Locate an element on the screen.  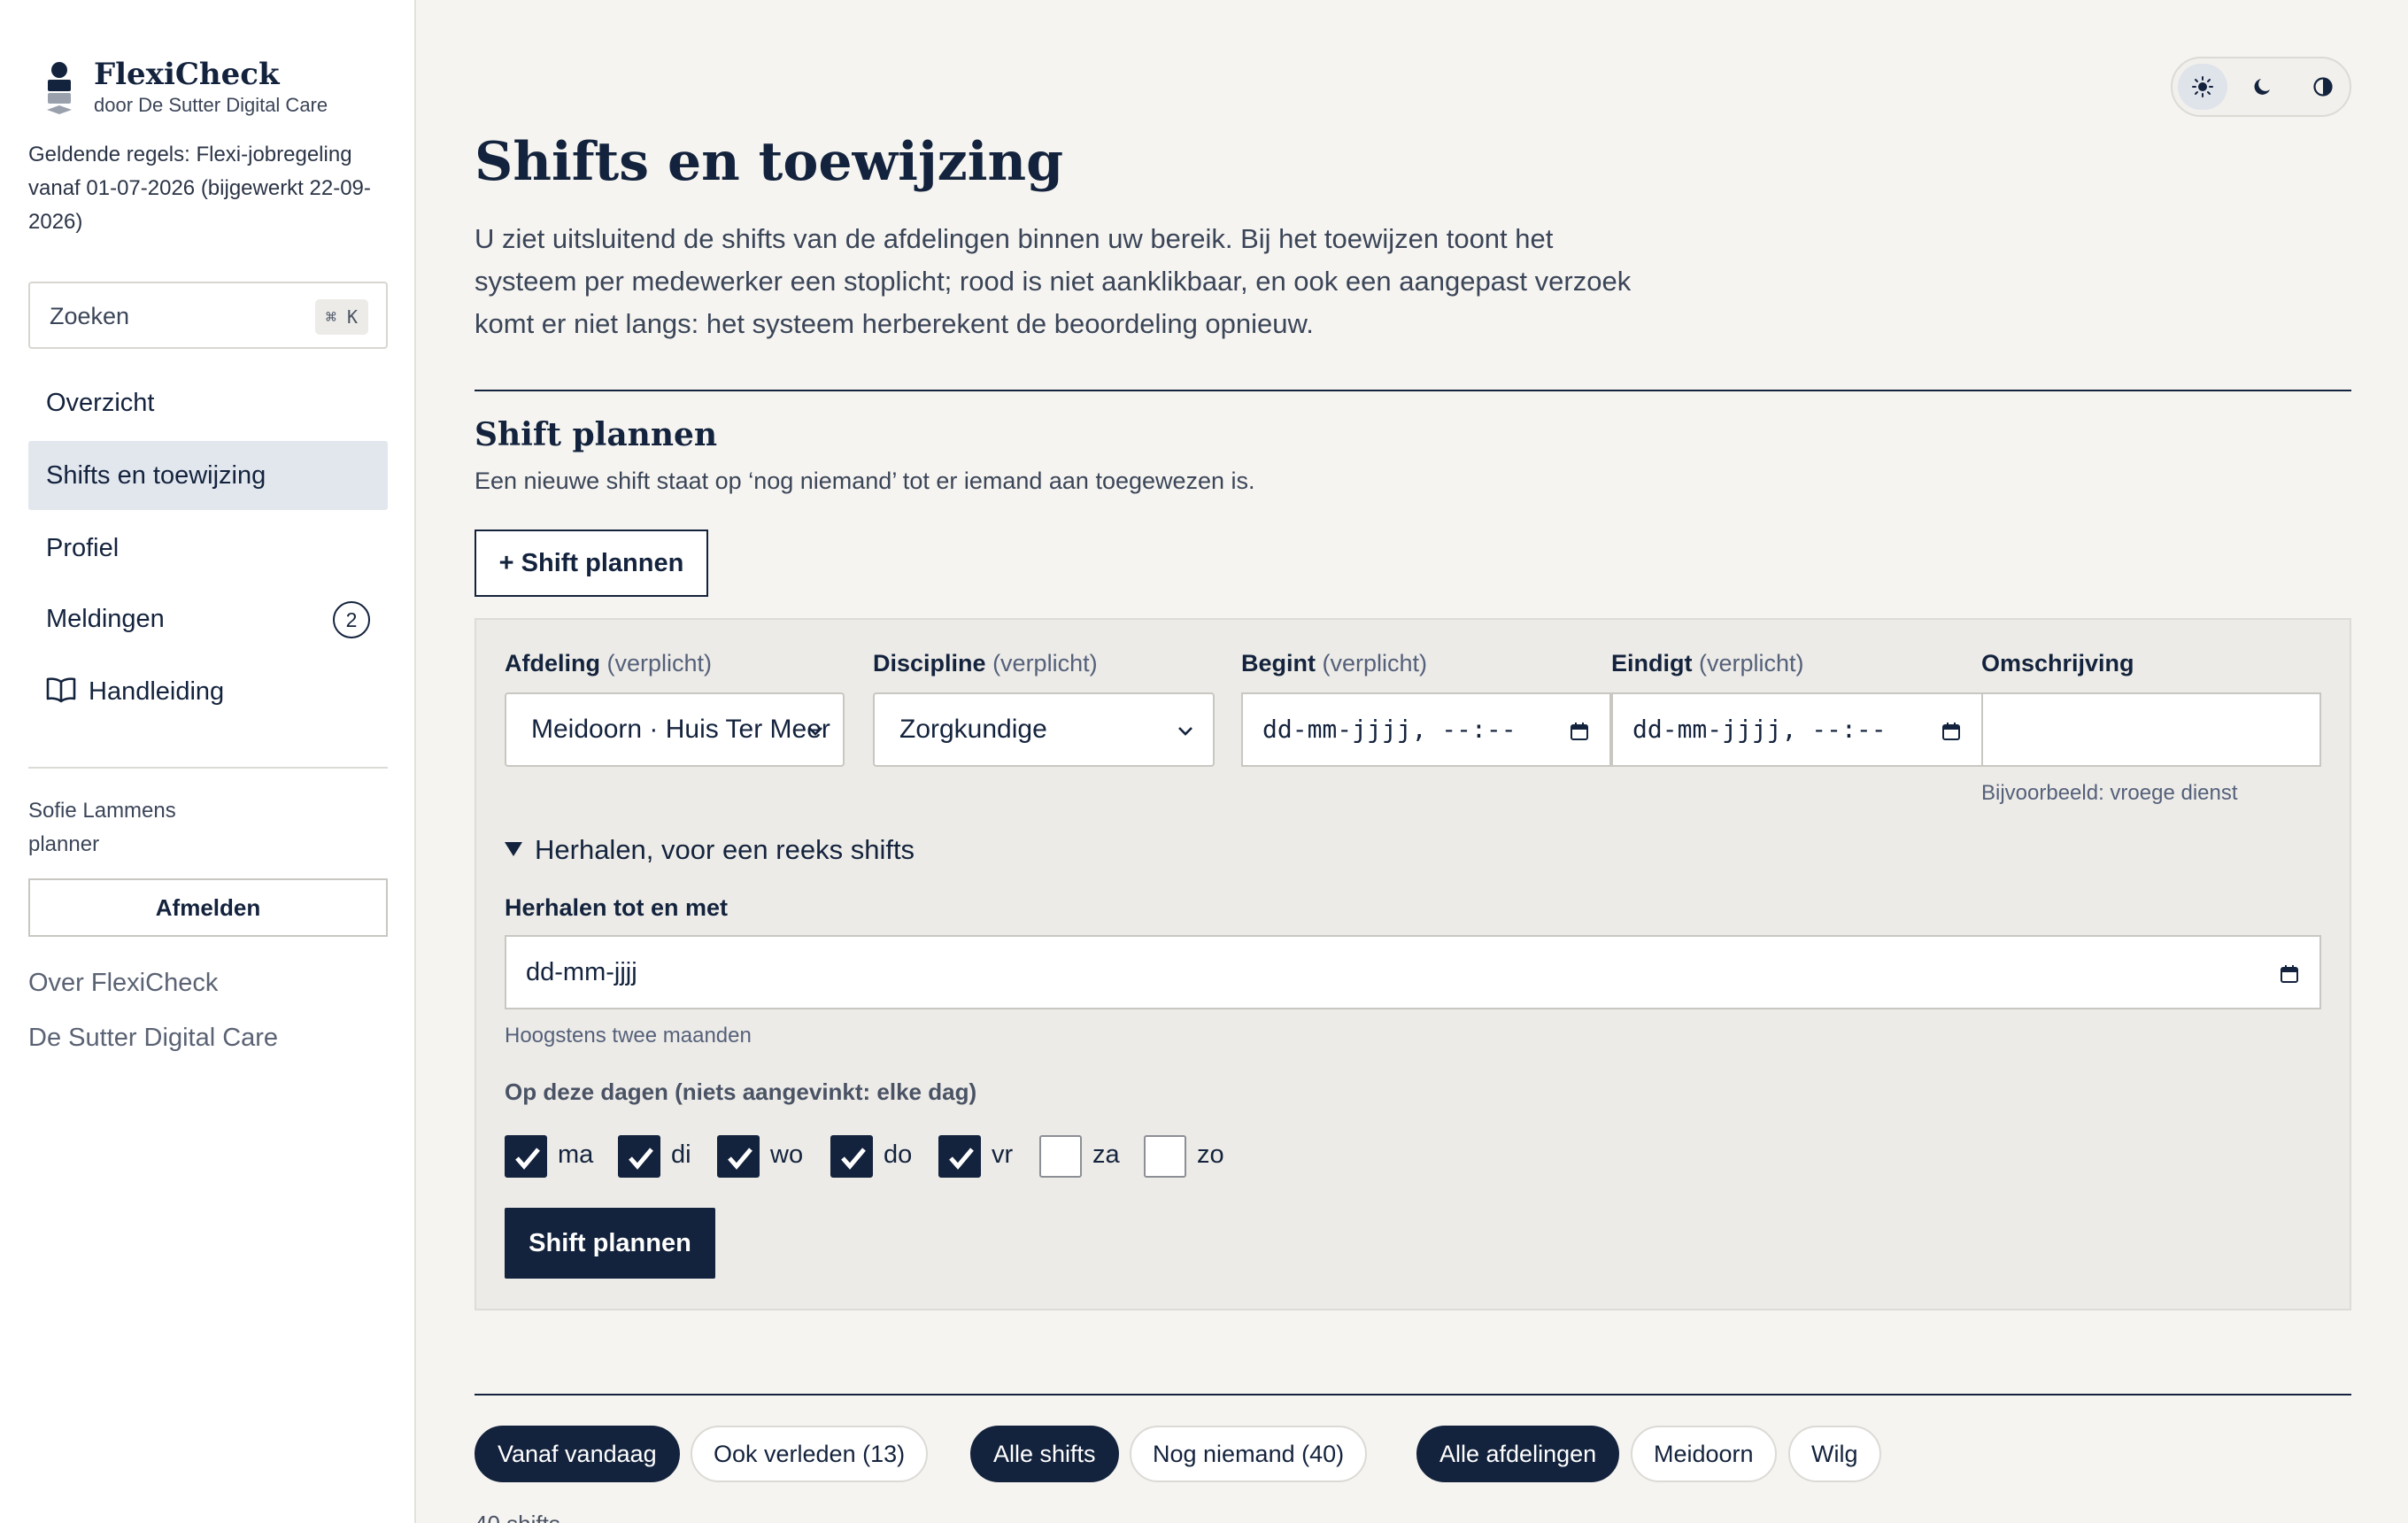
discipline-select: Zorgkundige is located at coordinates (1044, 729).